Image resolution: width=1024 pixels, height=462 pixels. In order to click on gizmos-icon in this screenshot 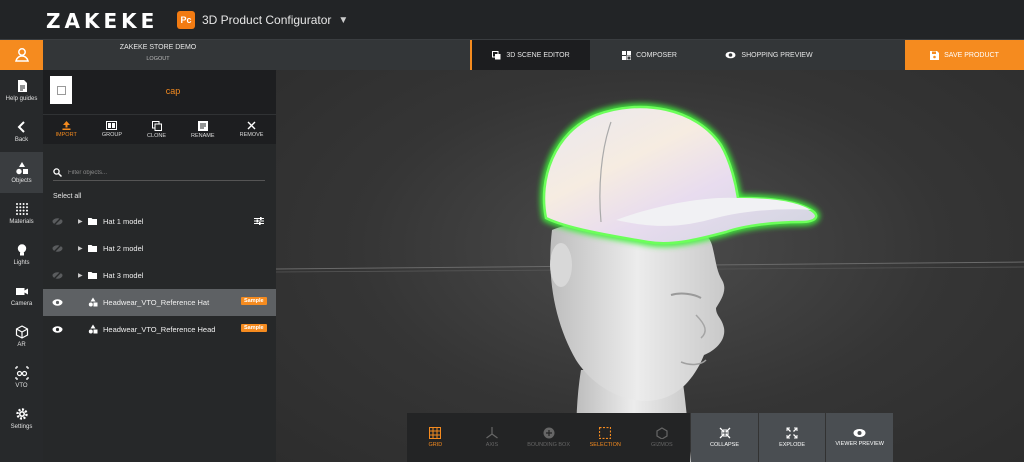, I will do `click(662, 433)`.